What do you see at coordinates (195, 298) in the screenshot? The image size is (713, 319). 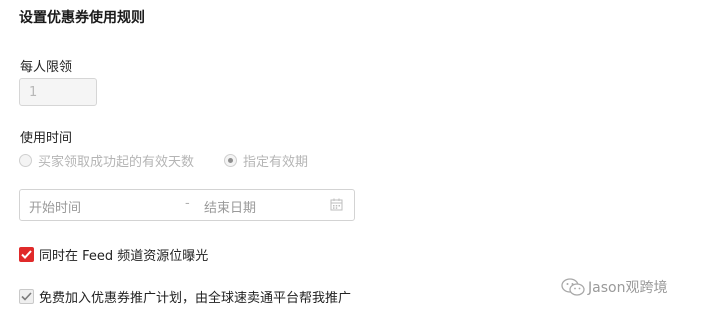 I see `checkbox-promotion-plan-label: 免费加入优惠券推广计划，由全球速卖通平台帮我推广` at bounding box center [195, 298].